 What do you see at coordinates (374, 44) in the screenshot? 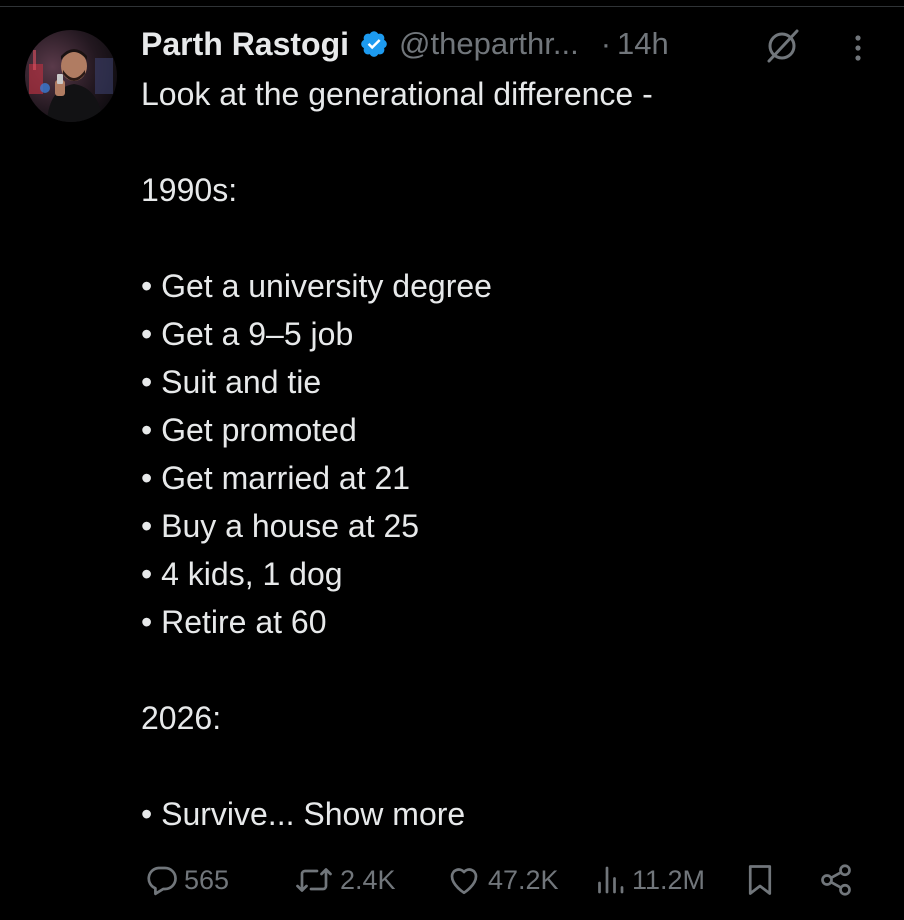
I see `verified-badge-icon` at bounding box center [374, 44].